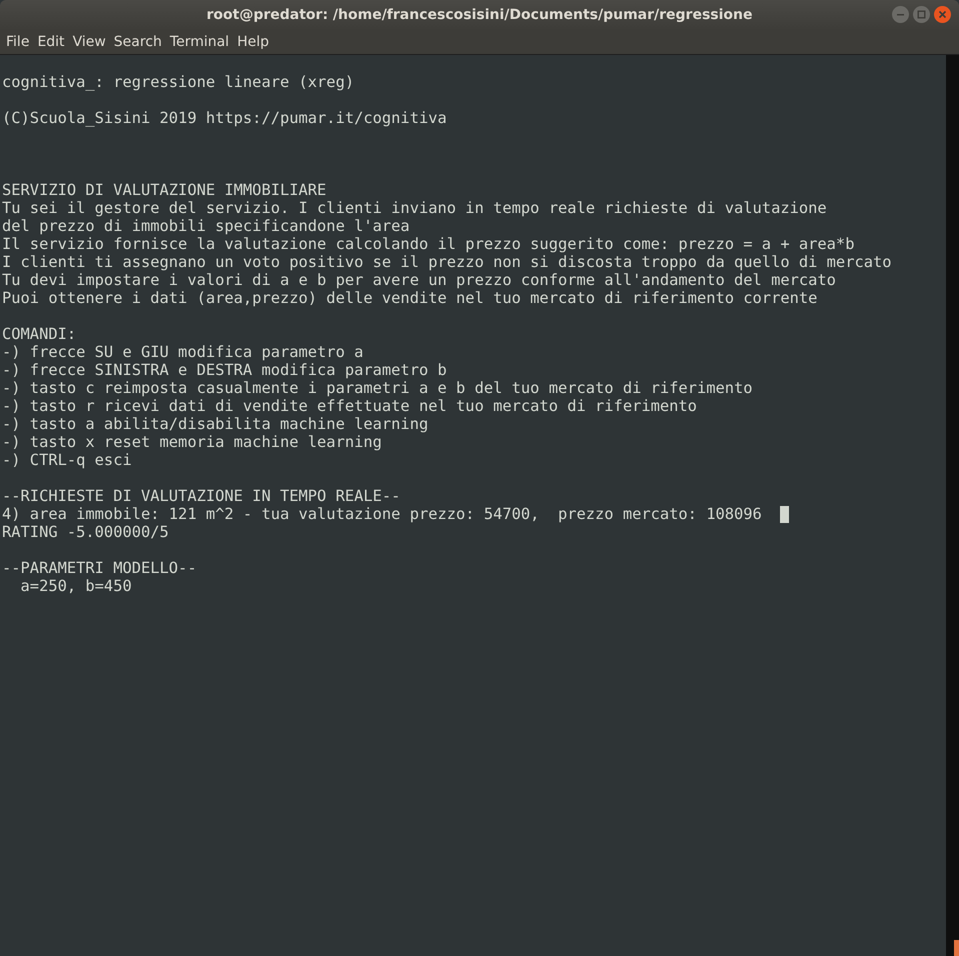 The image size is (959, 956). What do you see at coordinates (224, 118) in the screenshot?
I see `terminal-line: (C)Scuola_Sisini 2019 https://pumar.it/cognitiva` at bounding box center [224, 118].